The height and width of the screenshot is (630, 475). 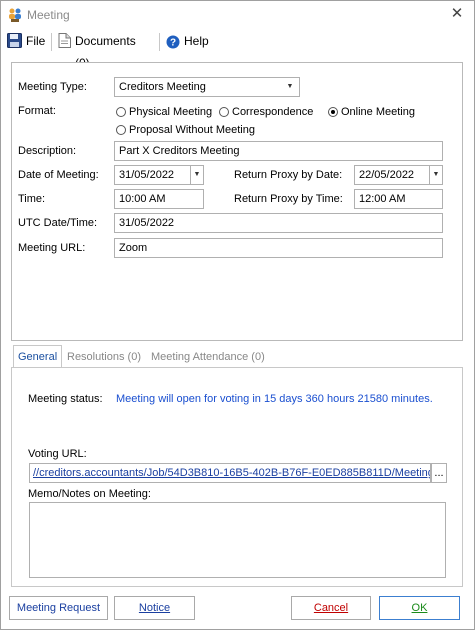 I want to click on radio-correspondence-label: Correspondence, so click(x=273, y=112).